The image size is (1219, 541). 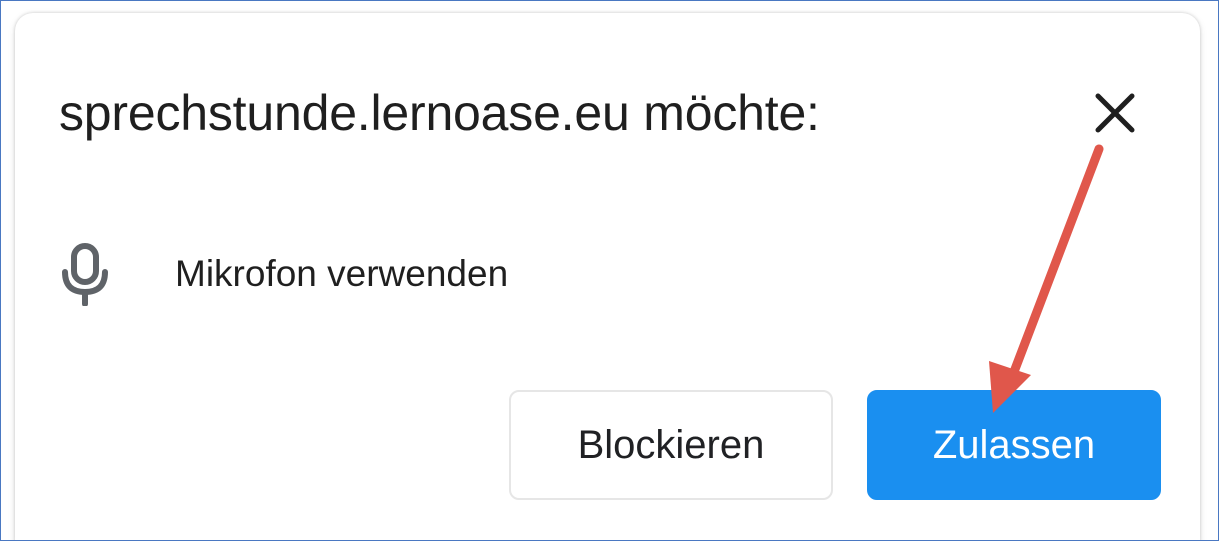 What do you see at coordinates (439, 113) in the screenshot?
I see `dialog-title: sprechstunde.lernoase.eu möchte:` at bounding box center [439, 113].